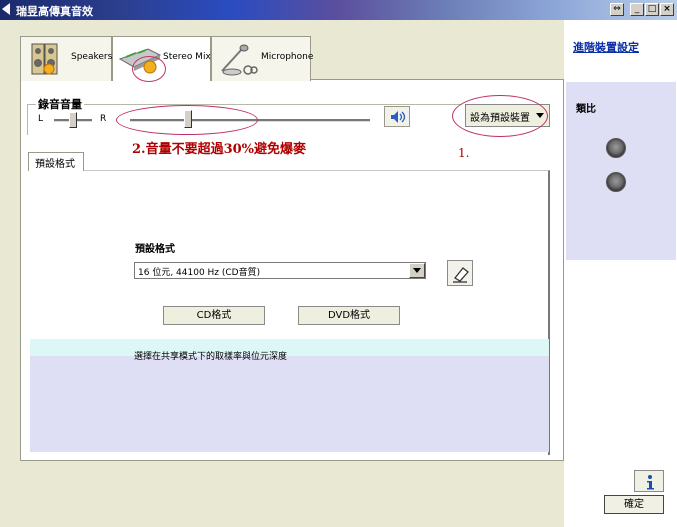  Describe the element at coordinates (637, 9) in the screenshot. I see `minimize-button: _` at that location.